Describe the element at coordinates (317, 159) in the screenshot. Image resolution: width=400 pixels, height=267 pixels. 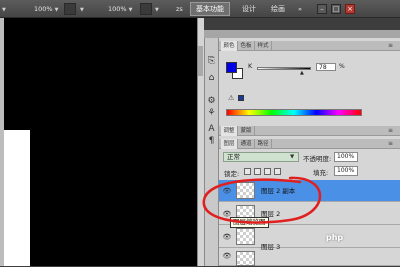
I see `opacity-label: 不透明度:` at that location.